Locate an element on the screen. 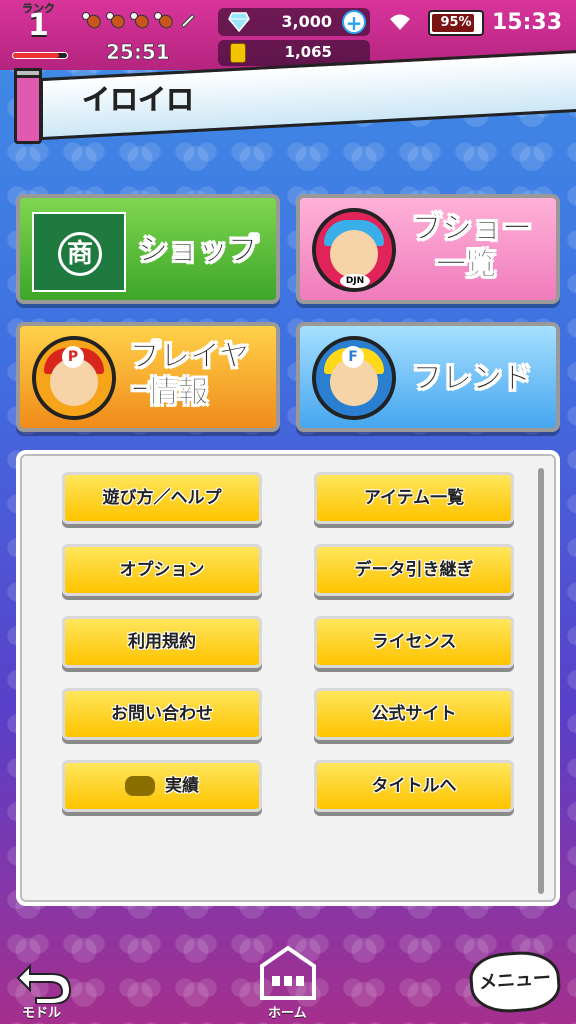  achievements-button: 実績 is located at coordinates (162, 786).